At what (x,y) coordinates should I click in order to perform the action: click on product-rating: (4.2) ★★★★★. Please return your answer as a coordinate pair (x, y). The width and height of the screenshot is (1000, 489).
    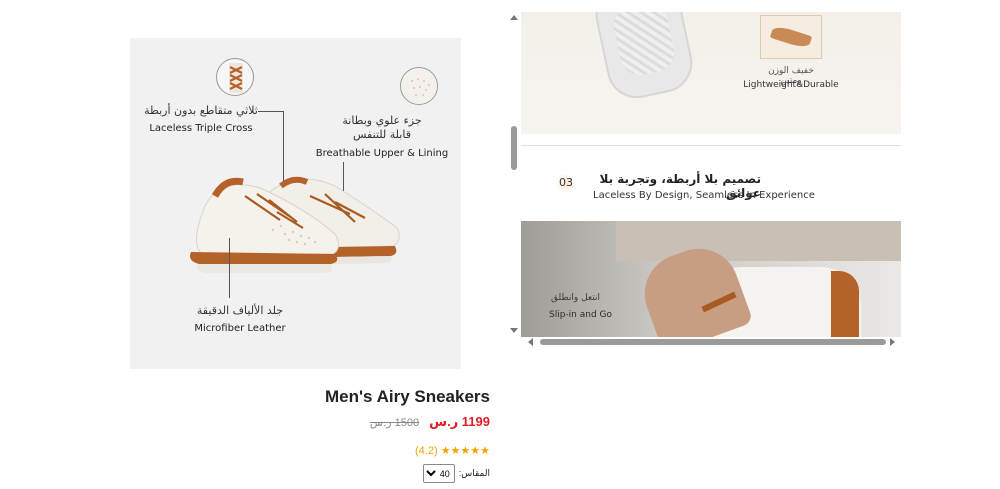
    Looking at the image, I should click on (452, 450).